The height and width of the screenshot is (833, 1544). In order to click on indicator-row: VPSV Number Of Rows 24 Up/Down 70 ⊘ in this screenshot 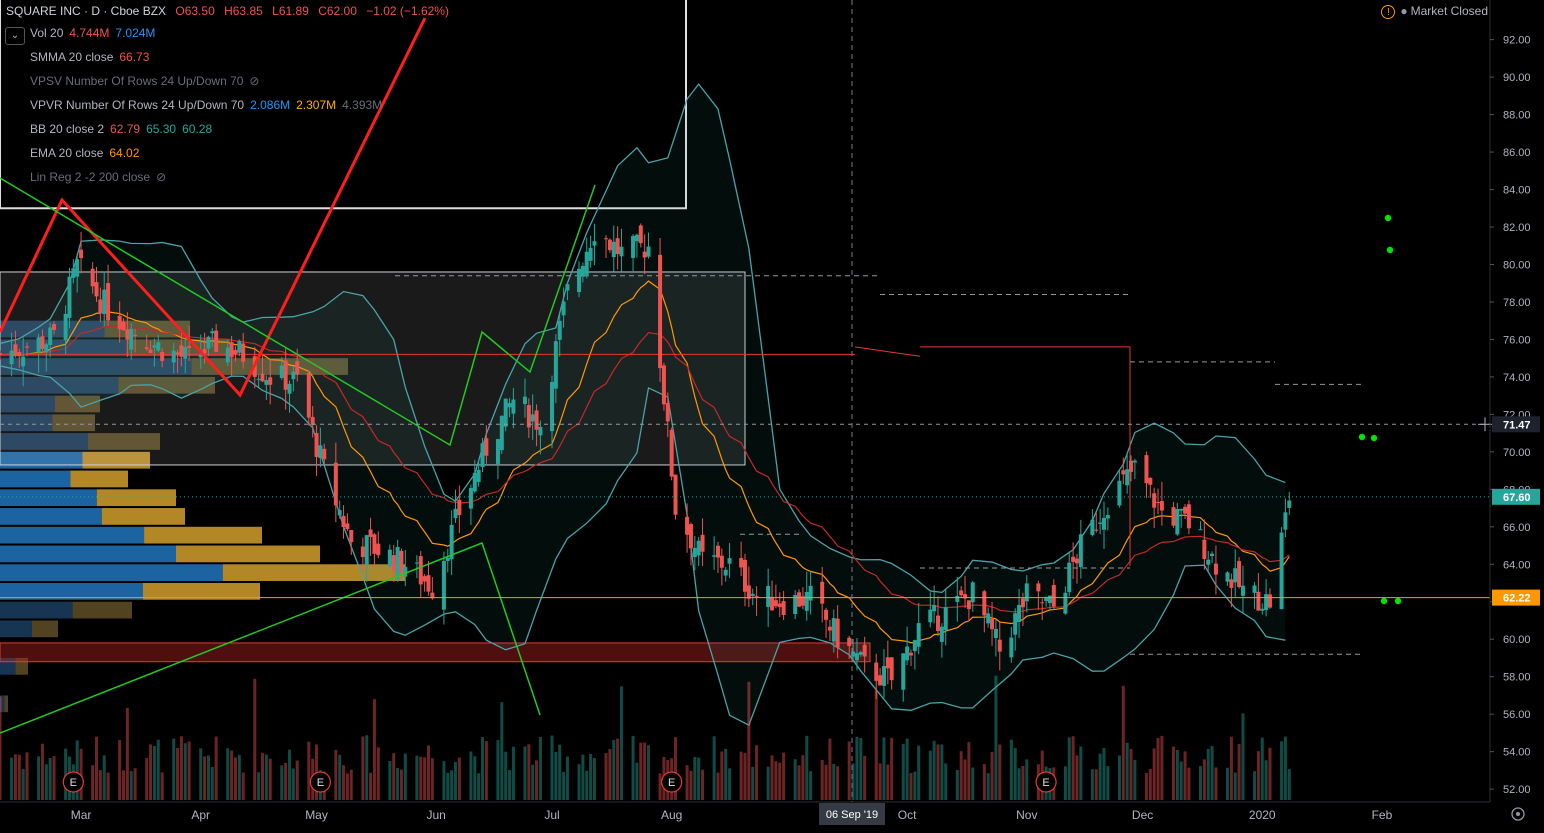, I will do `click(144, 81)`.